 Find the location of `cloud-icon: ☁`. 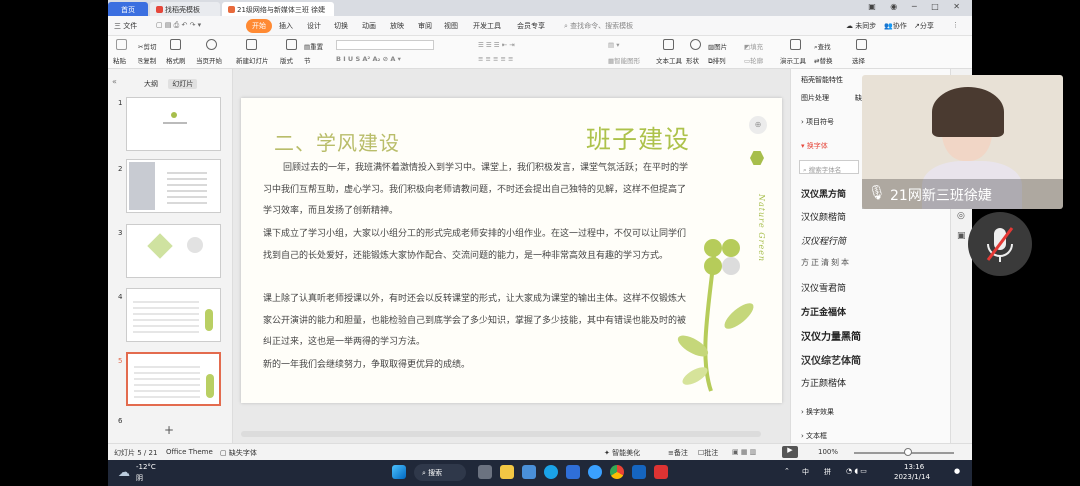

cloud-icon: ☁ is located at coordinates (124, 472).